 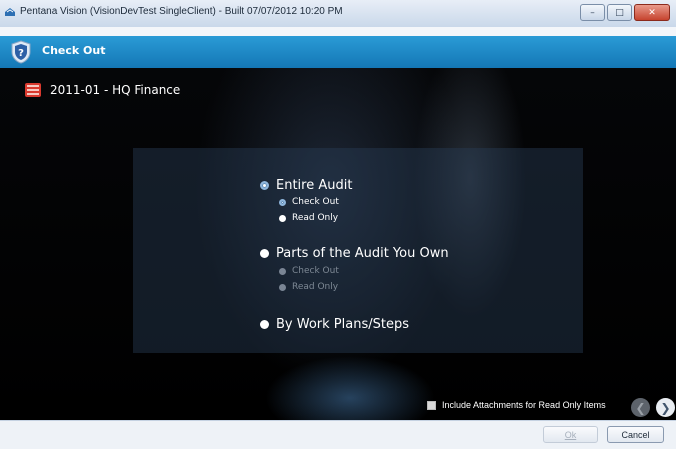 I want to click on parts-owned-read-only-label: Read Only, so click(x=315, y=287).